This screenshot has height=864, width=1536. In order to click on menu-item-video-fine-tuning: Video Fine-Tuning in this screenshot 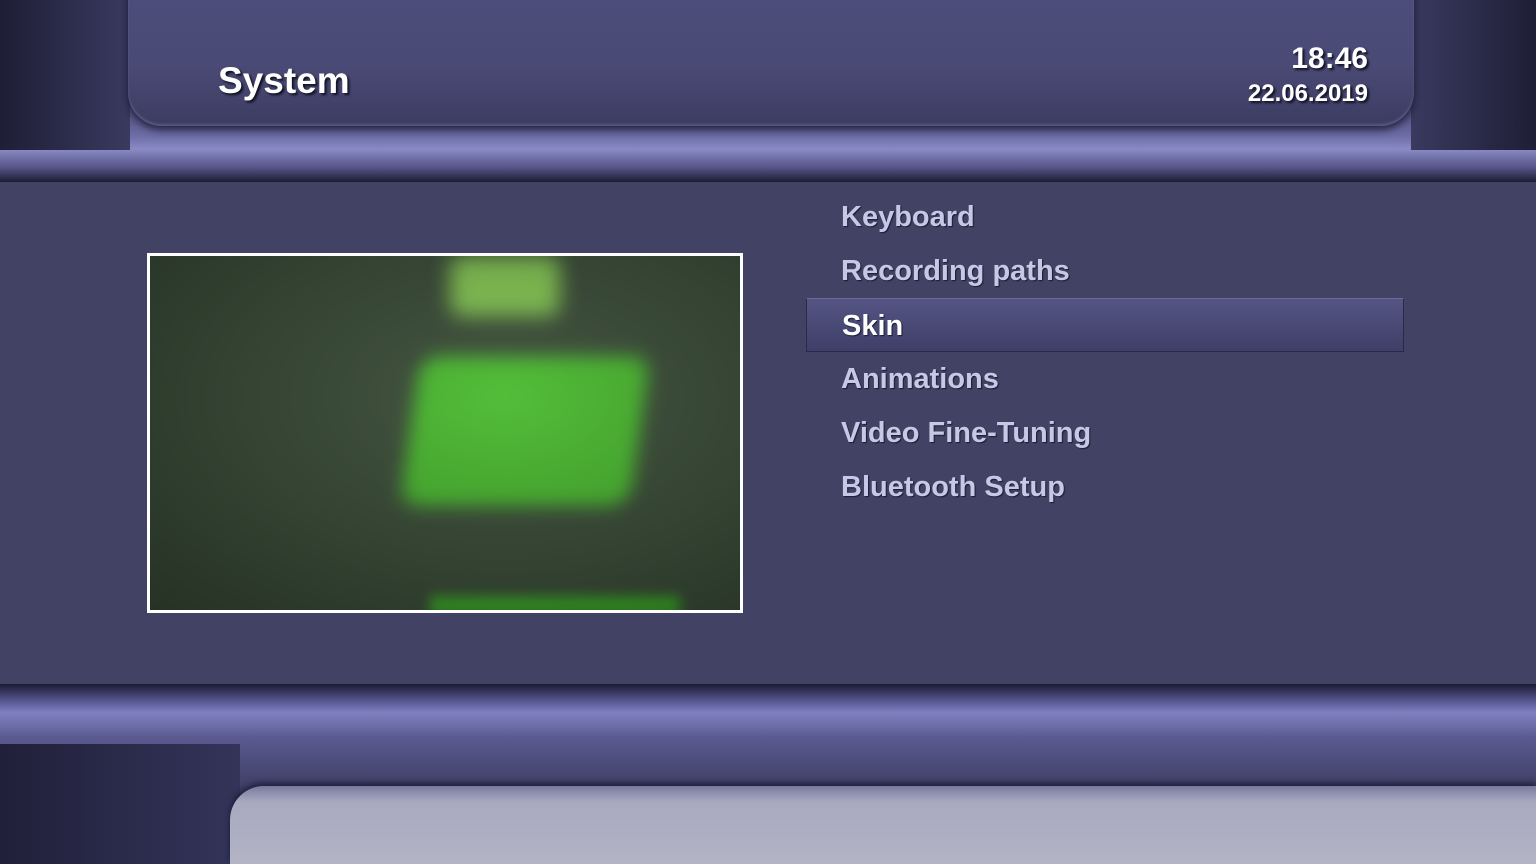, I will do `click(1105, 433)`.